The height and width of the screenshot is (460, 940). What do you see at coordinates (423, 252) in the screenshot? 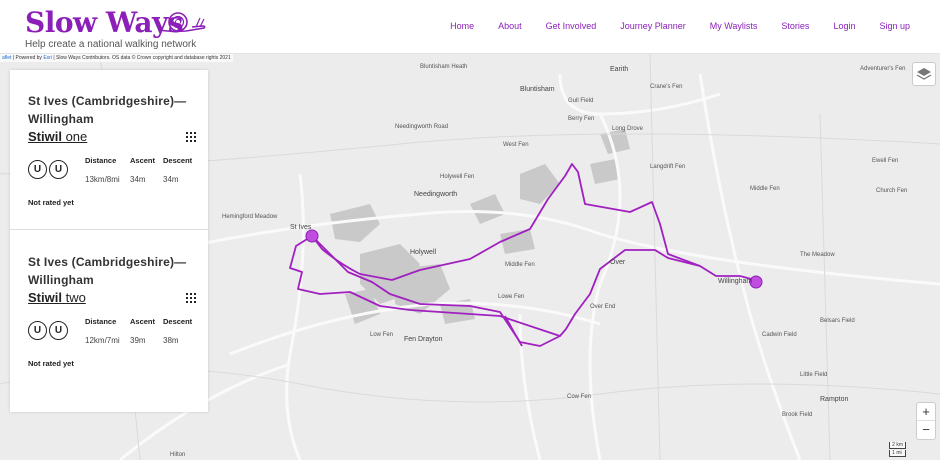
I see `map-label-holywell: Holywell` at bounding box center [423, 252].